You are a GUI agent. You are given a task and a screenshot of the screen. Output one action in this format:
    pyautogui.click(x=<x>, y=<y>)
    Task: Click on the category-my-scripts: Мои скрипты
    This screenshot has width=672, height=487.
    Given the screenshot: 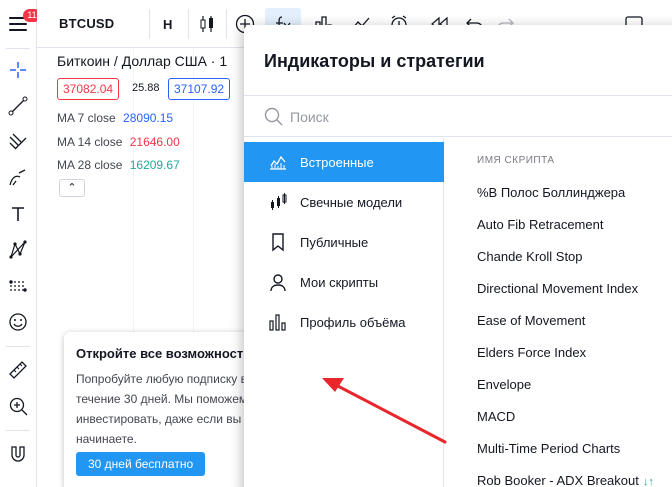 What is the action you would take?
    pyautogui.click(x=344, y=282)
    